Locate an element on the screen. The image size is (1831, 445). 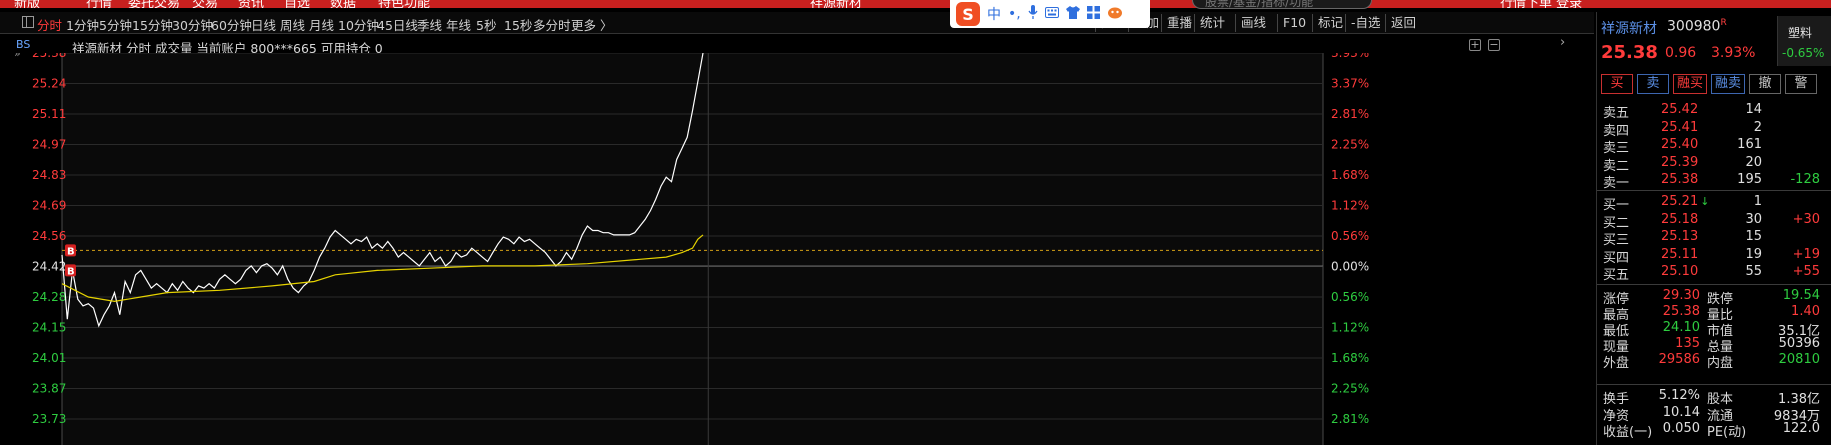
bid-row: 买四 25.11 19 +19 is located at coordinates (1714, 256).